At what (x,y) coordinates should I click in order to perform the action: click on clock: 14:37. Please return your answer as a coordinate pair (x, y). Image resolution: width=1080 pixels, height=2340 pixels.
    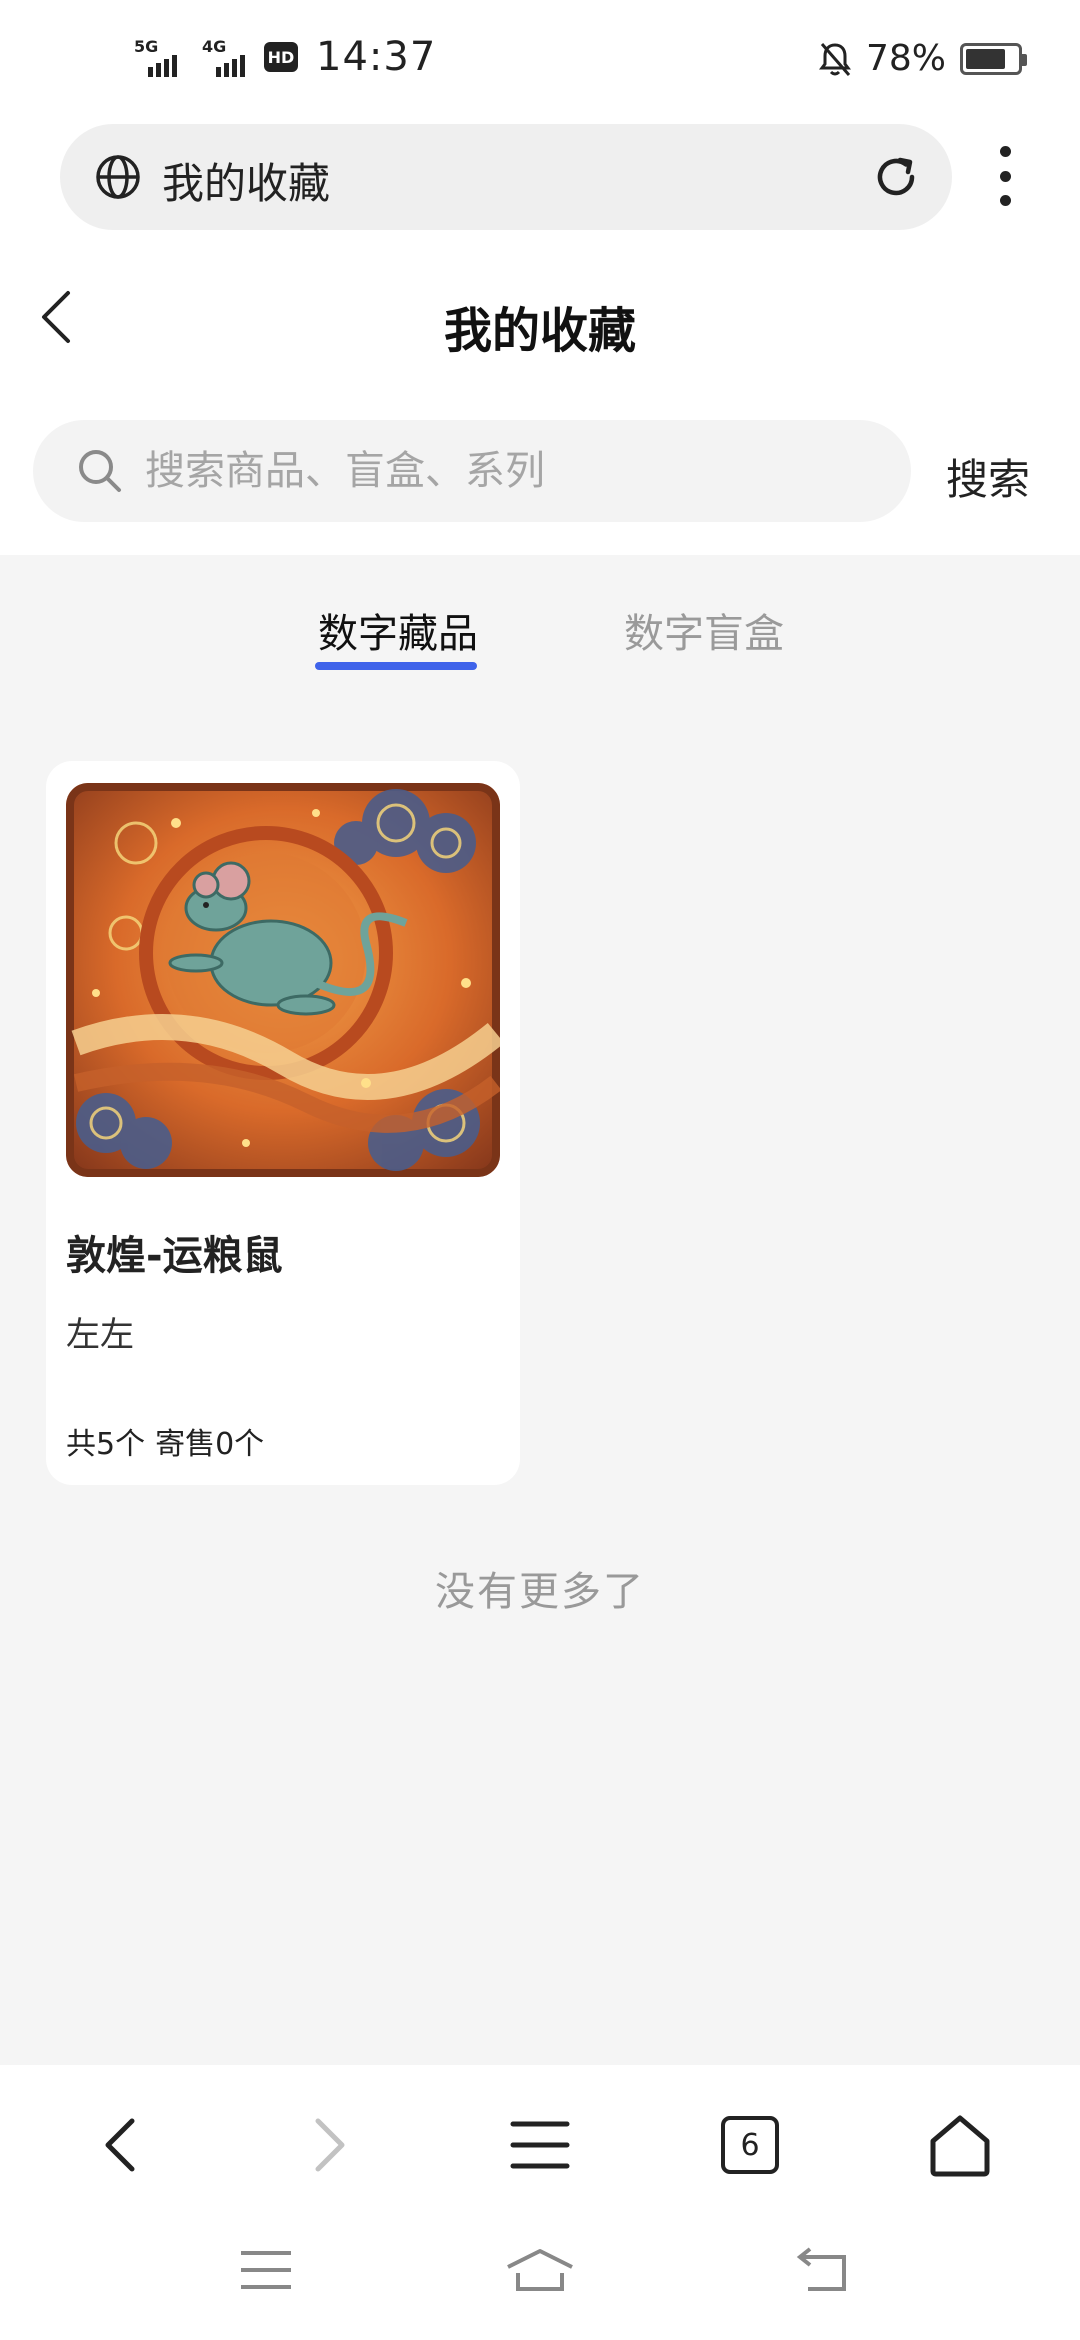
    Looking at the image, I should click on (376, 57).